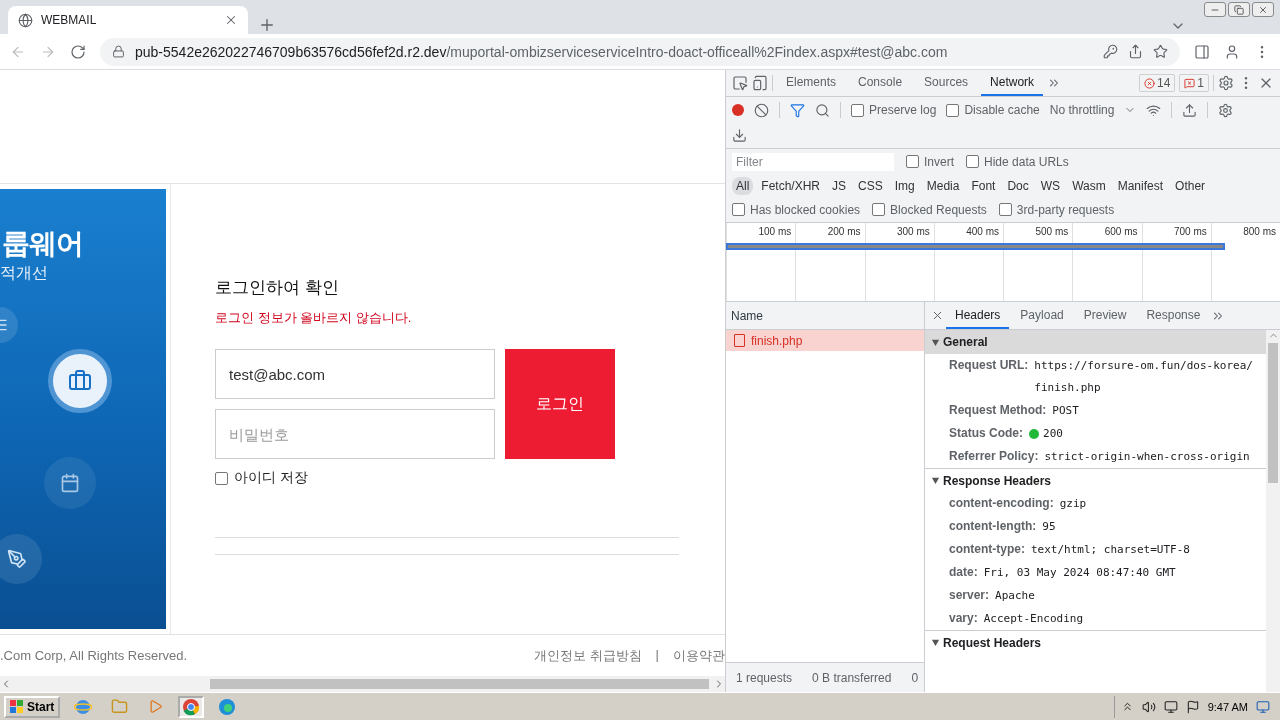 This screenshot has width=1280, height=720. I want to click on type-filter: Img, so click(904, 185).